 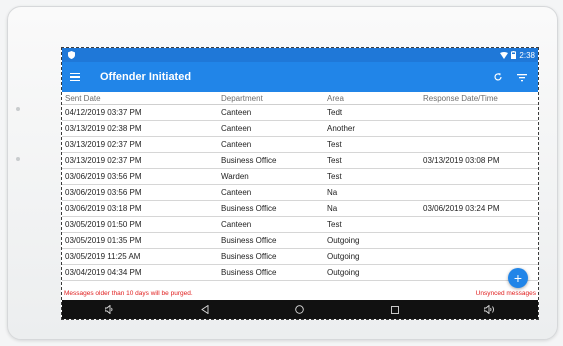 What do you see at coordinates (522, 77) in the screenshot?
I see `filter-icon` at bounding box center [522, 77].